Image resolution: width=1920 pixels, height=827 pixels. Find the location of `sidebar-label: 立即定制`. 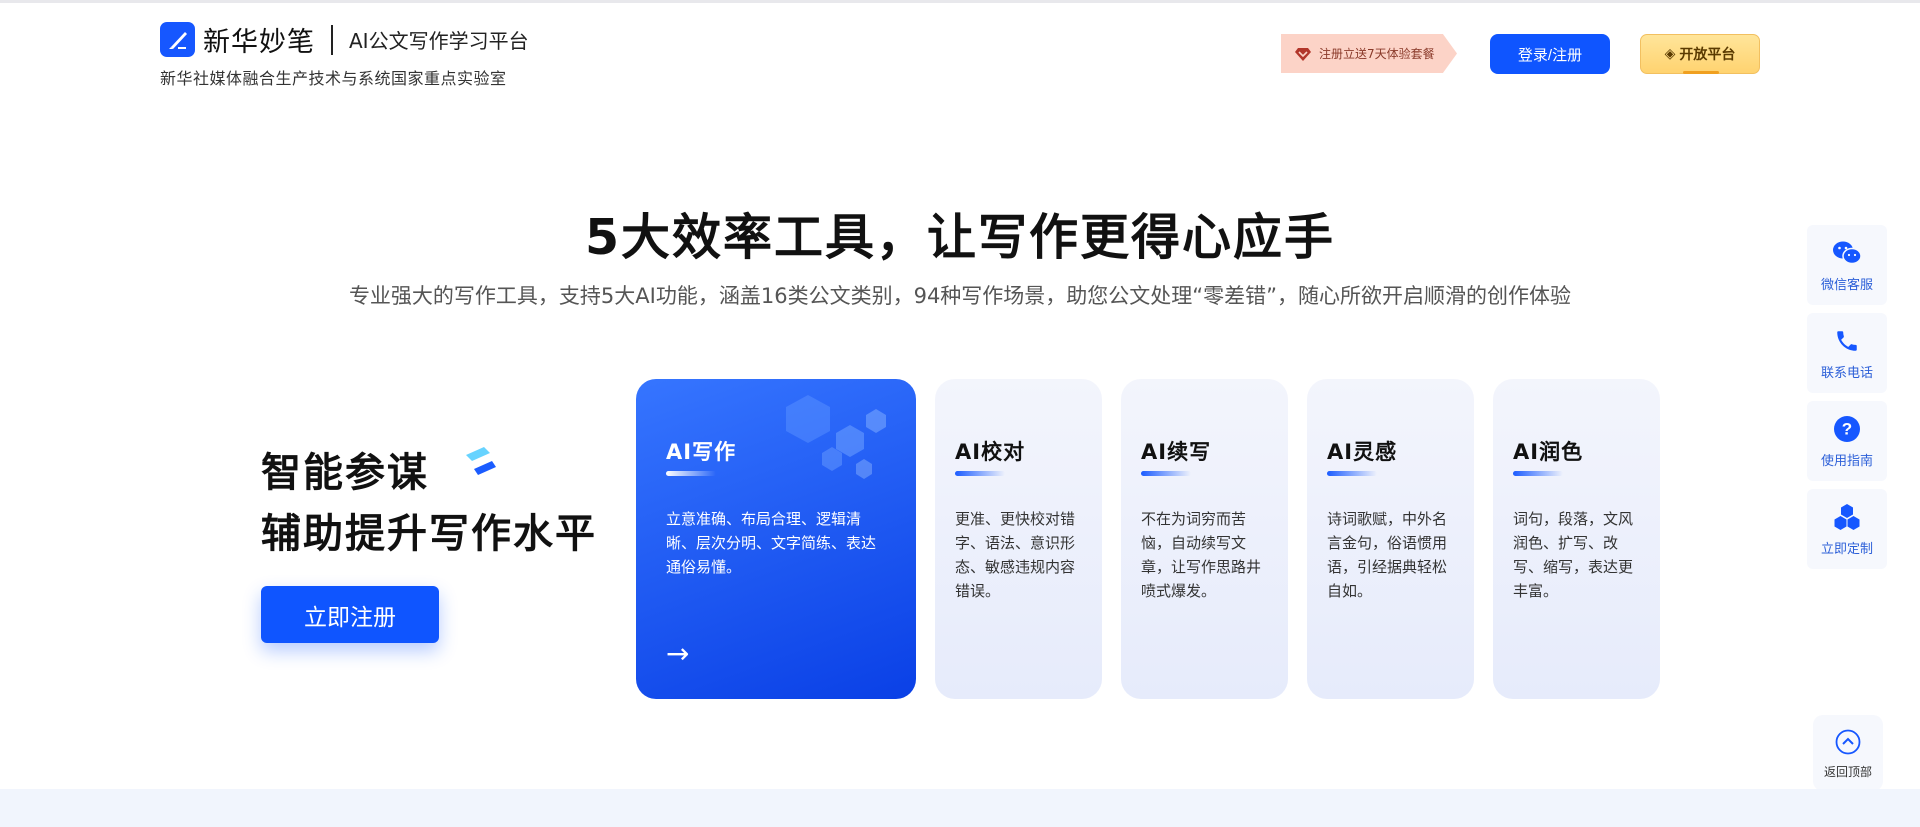

sidebar-label: 立即定制 is located at coordinates (1846, 549).